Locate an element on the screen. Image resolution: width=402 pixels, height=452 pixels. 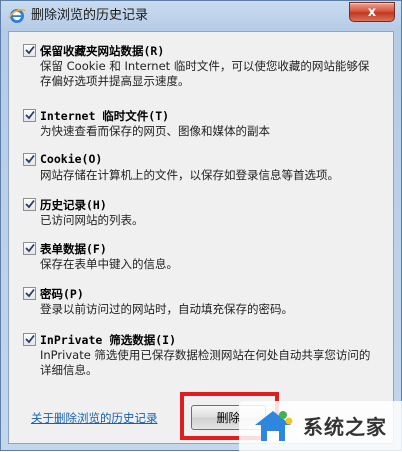
option-title: 表单数据(F) is located at coordinates (73, 249).